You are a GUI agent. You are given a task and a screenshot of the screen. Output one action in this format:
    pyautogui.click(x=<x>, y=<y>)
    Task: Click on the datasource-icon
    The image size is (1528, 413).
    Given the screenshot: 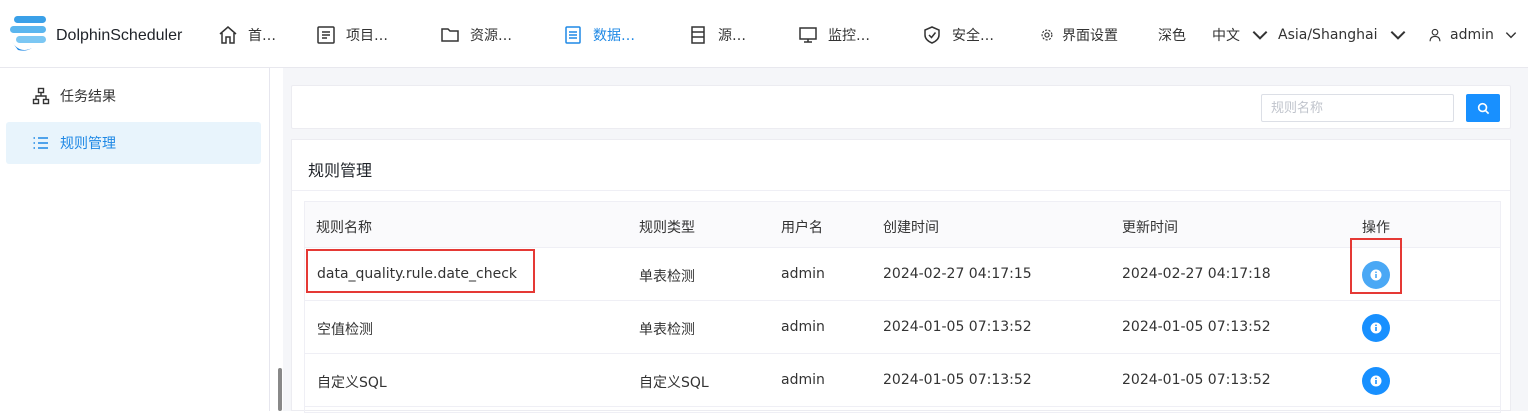 What is the action you would take?
    pyautogui.click(x=698, y=35)
    